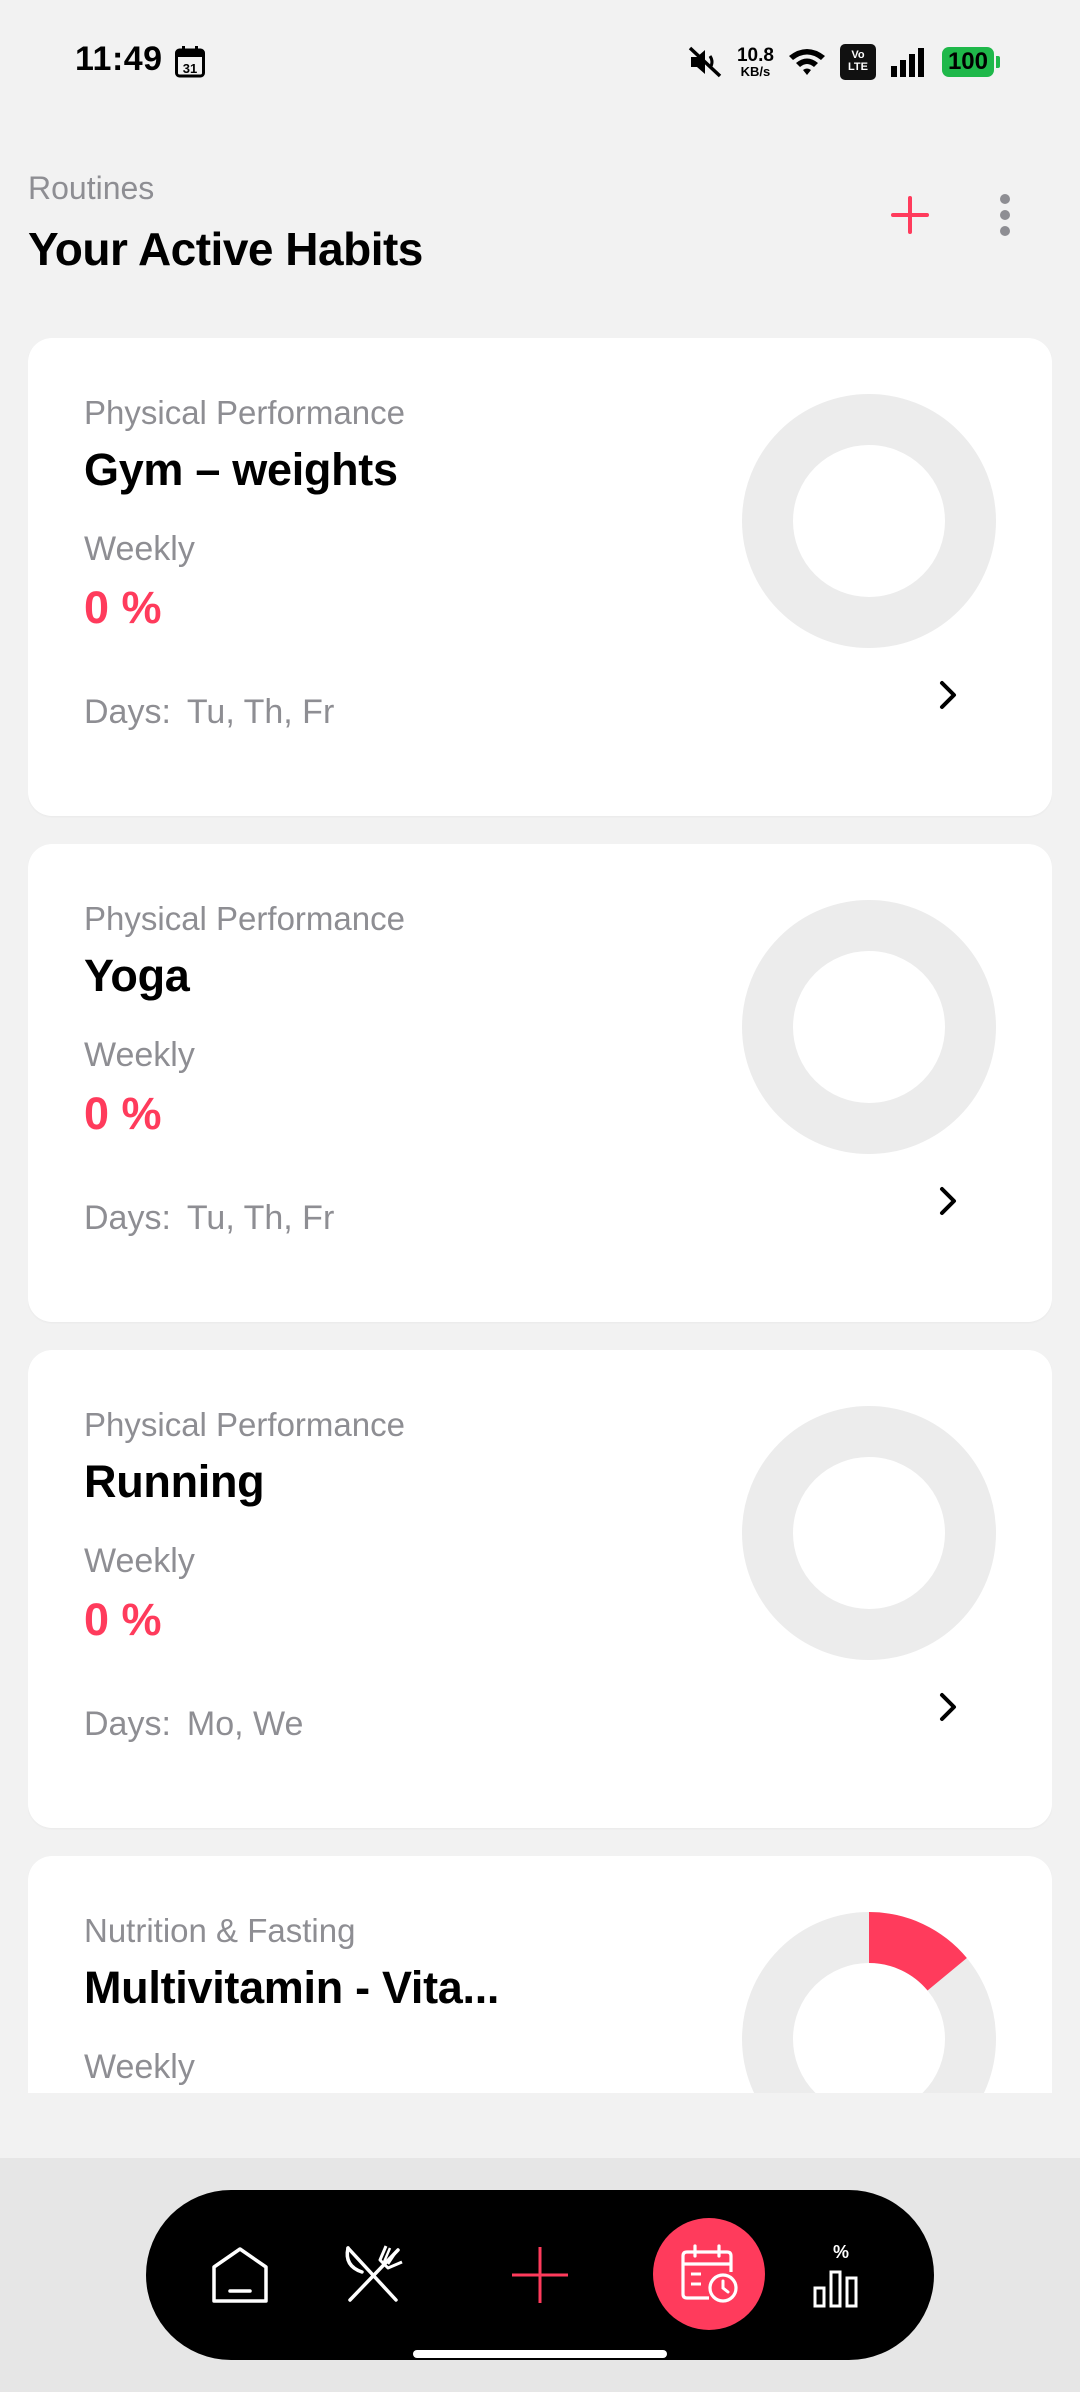 The width and height of the screenshot is (1080, 2392). What do you see at coordinates (119, 59) in the screenshot?
I see `status-time: 11:49` at bounding box center [119, 59].